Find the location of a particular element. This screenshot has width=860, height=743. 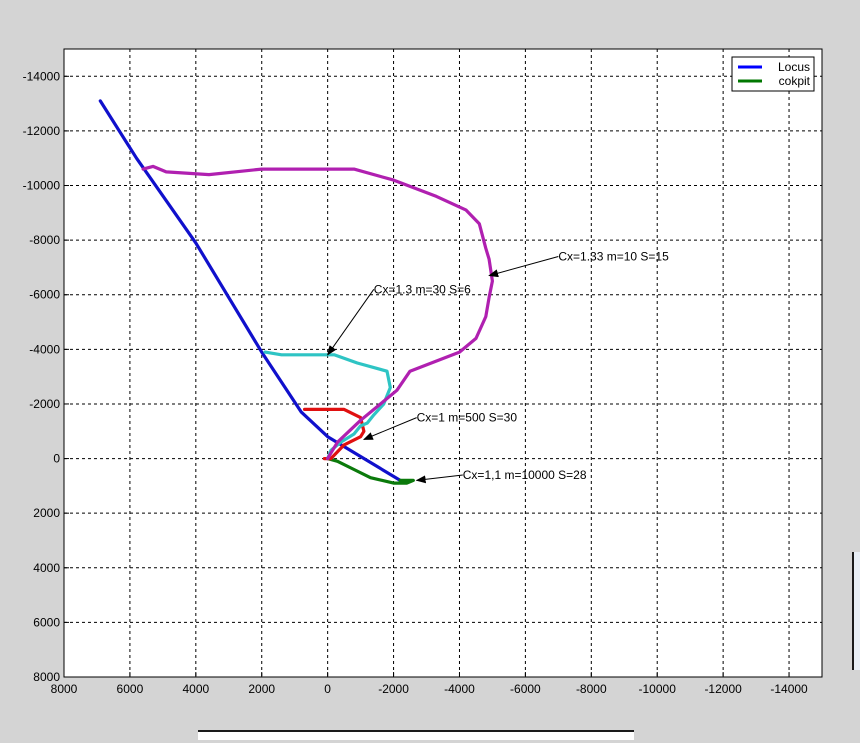

x-tick-label: -8000 is located at coordinates (591, 689).